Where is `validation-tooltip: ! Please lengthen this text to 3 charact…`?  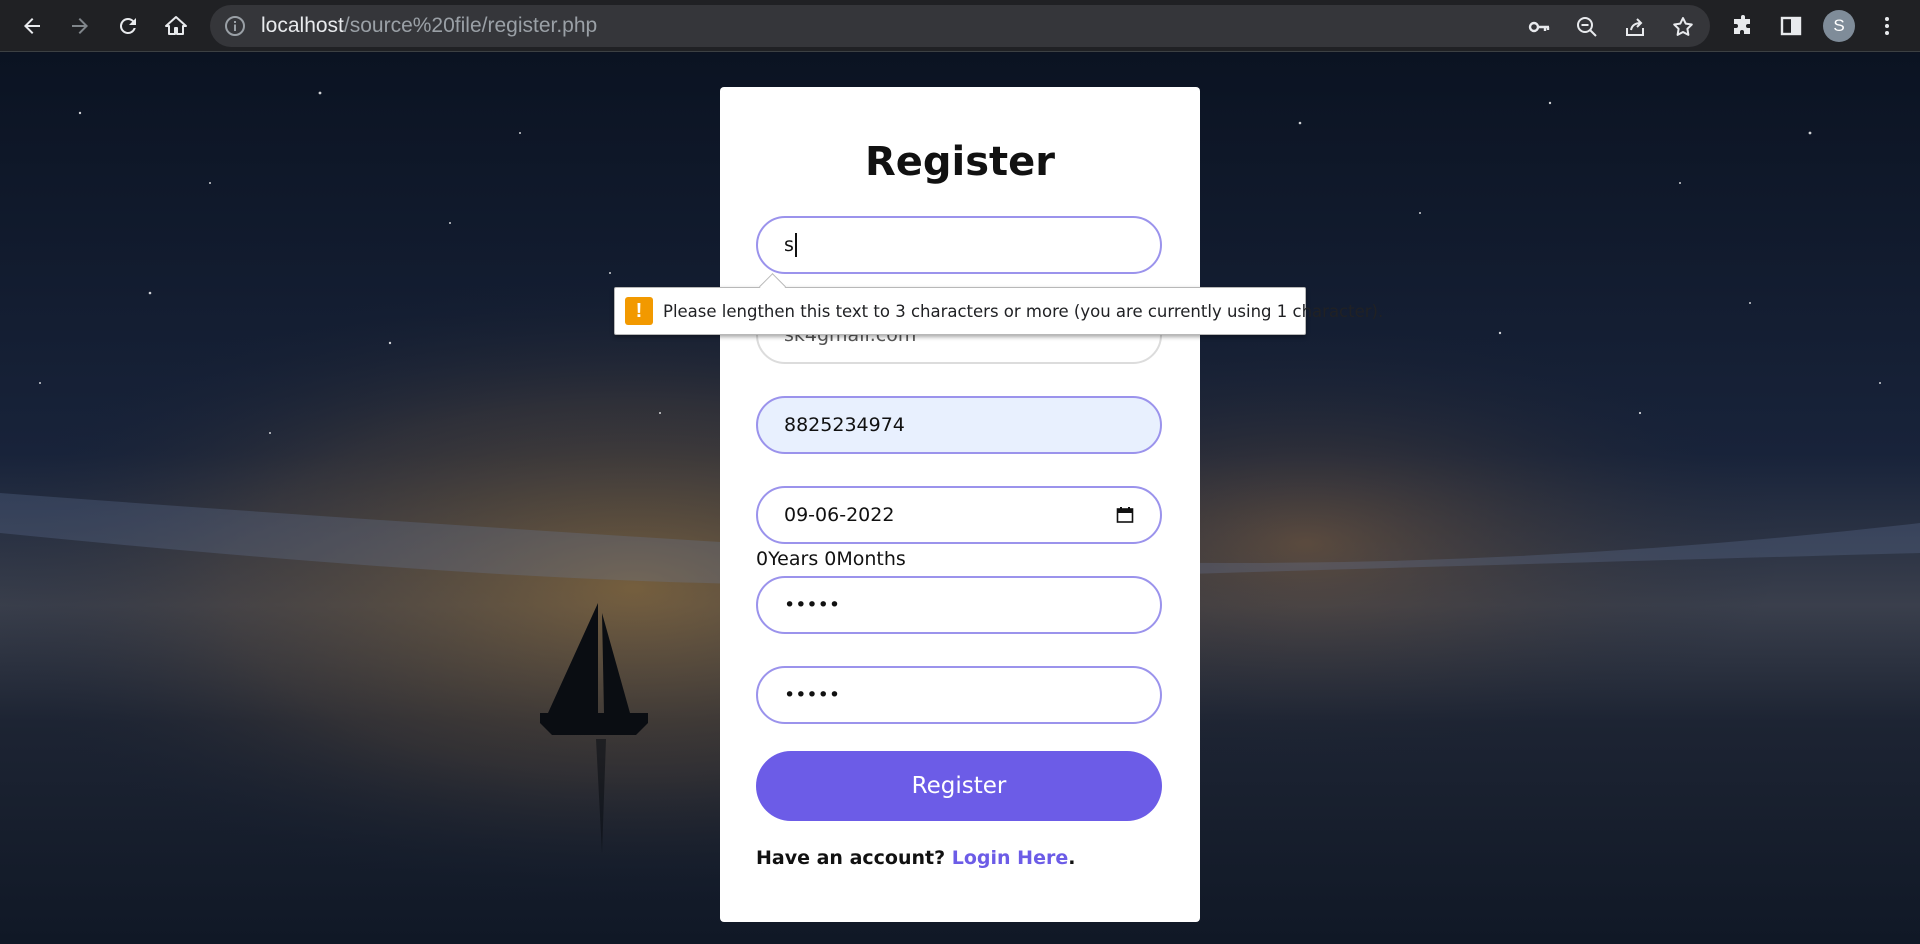 validation-tooltip: ! Please lengthen this text to 3 charact… is located at coordinates (998, 304).